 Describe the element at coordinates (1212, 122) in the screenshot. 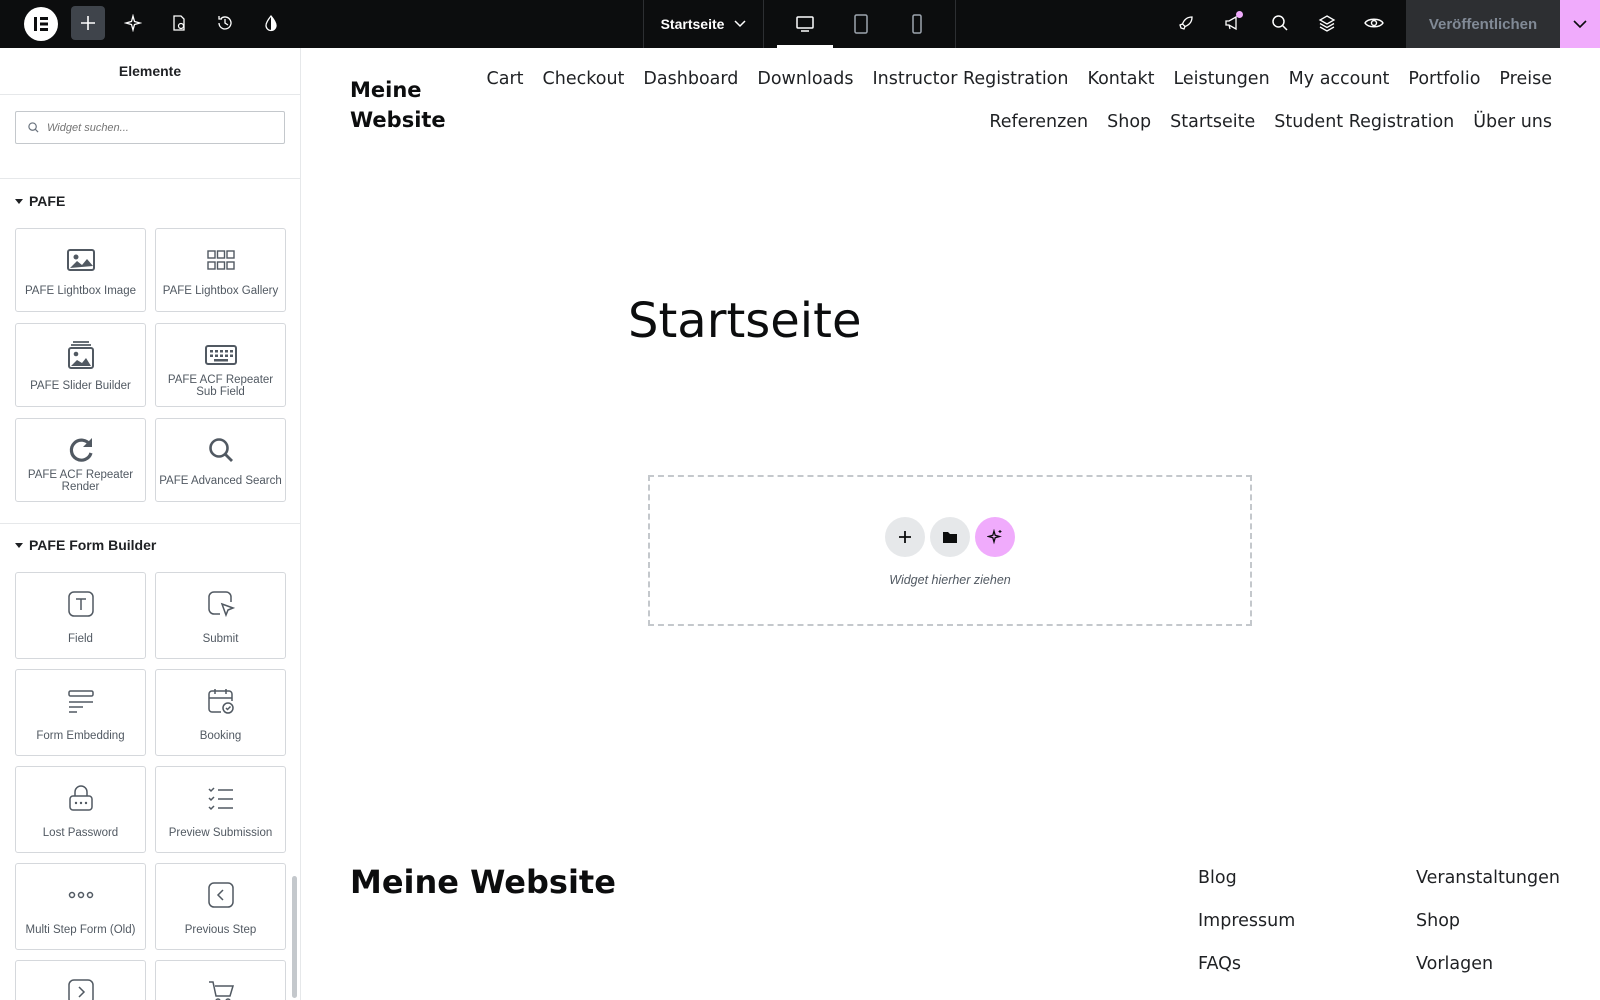

I see `nav-item: Startseite` at that location.